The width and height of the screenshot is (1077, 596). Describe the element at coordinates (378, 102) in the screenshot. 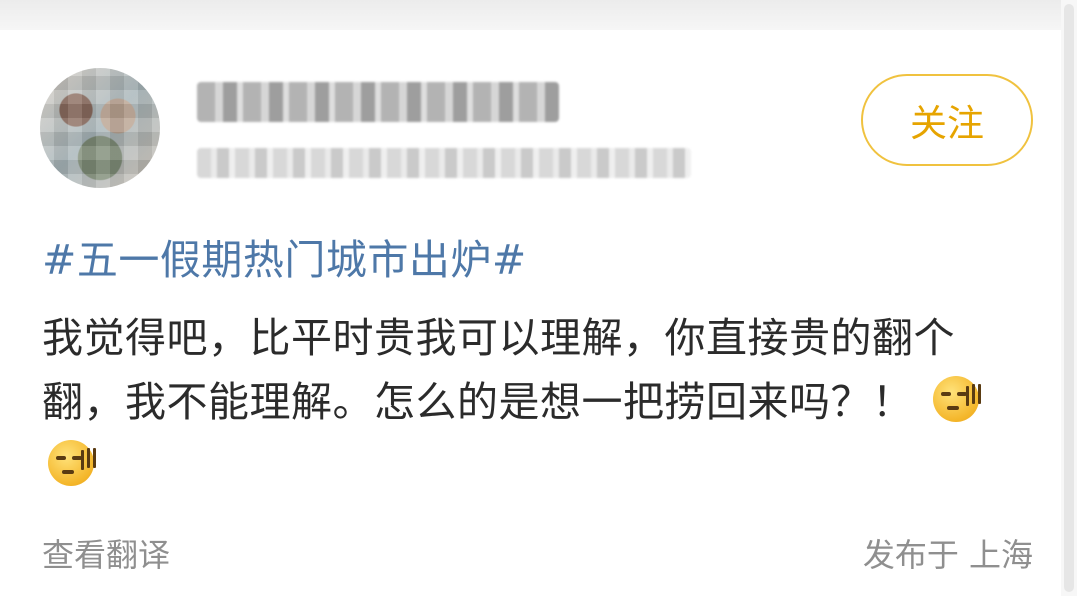

I see `username-redacted` at that location.